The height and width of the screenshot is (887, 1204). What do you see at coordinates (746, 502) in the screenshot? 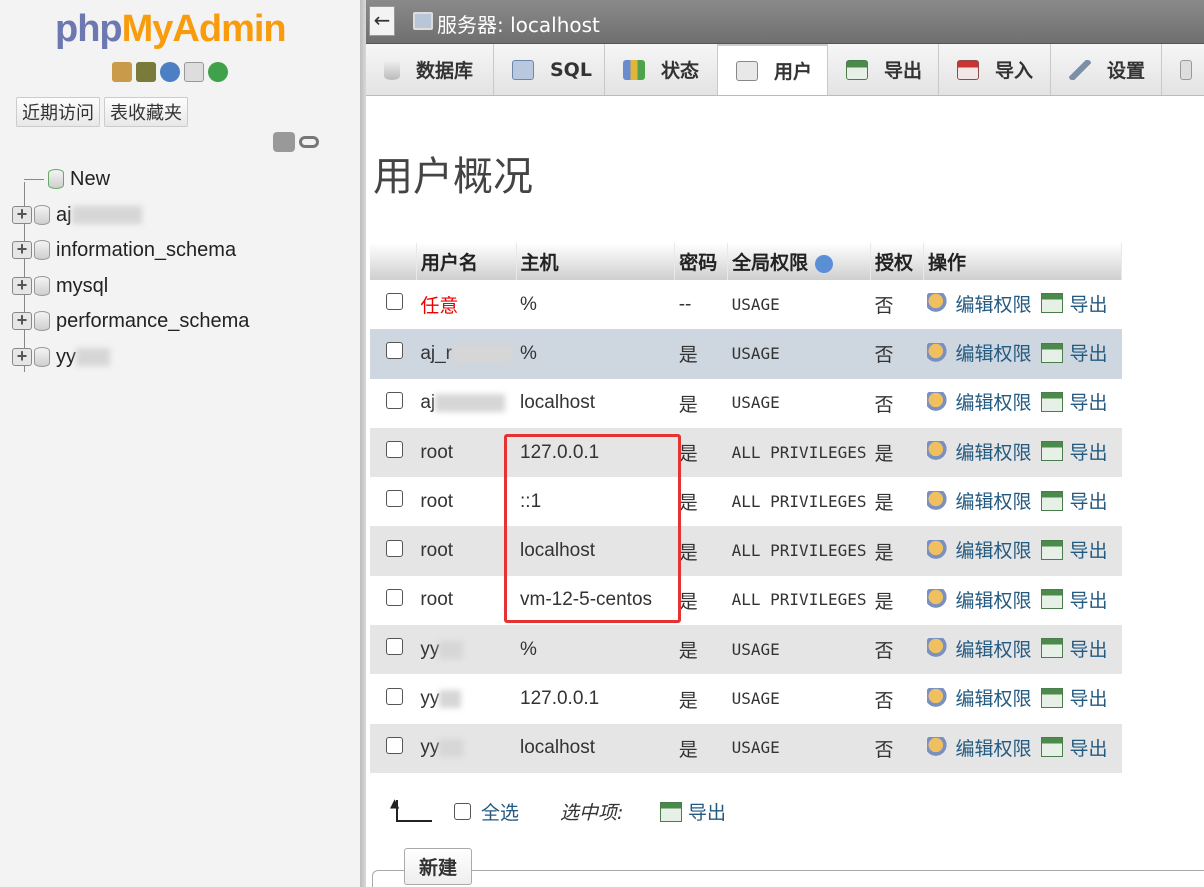
I see `table-row: root::1 是 ALL PRIVILEGES 是编辑权限 导出` at bounding box center [746, 502].